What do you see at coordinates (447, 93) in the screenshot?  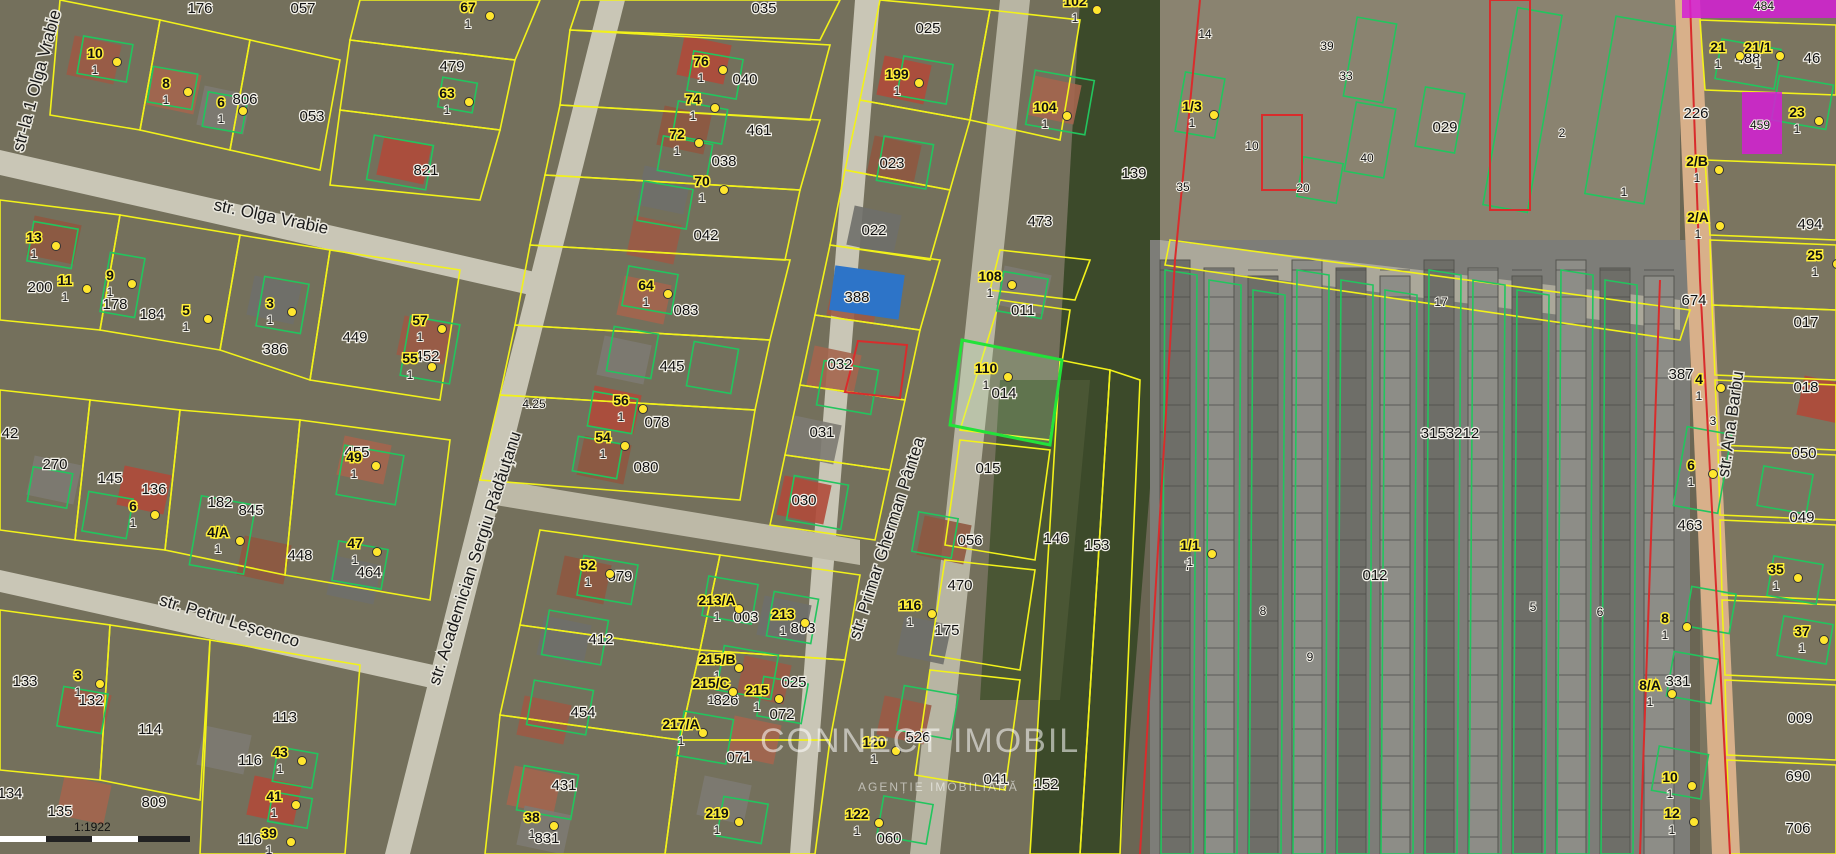 I see `address-number: 63` at bounding box center [447, 93].